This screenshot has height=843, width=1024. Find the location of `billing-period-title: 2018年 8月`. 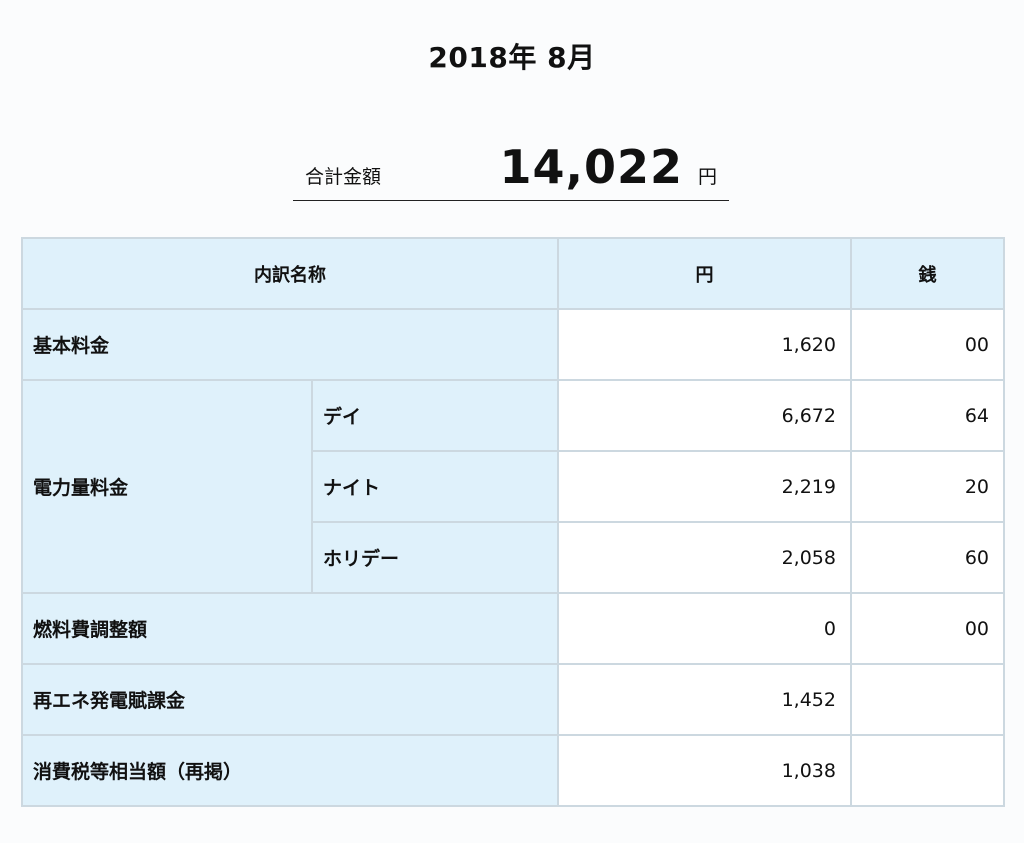

billing-period-title: 2018年 8月 is located at coordinates (512, 57).